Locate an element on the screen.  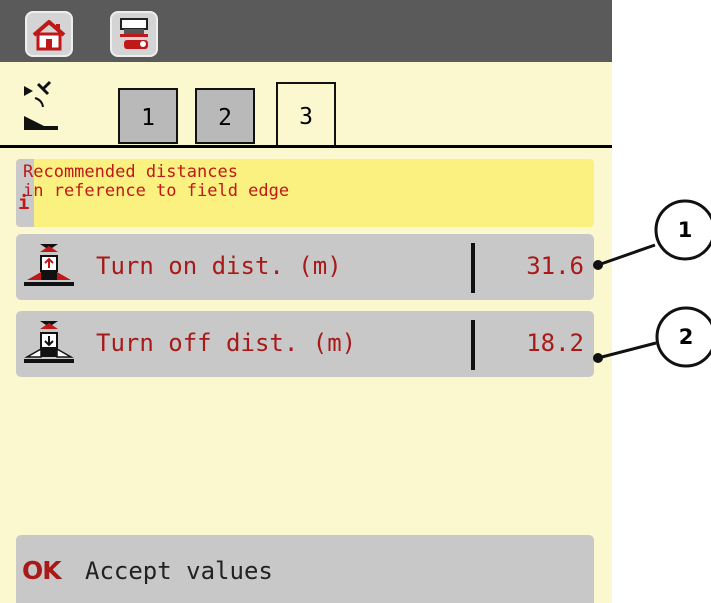
callout-annotations is located at coordinates (652, 283).